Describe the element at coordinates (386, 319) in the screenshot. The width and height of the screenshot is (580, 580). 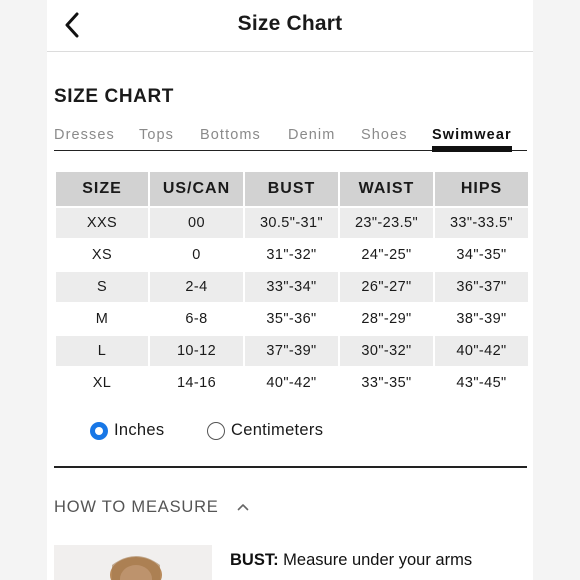
I see `cell-waist: 28"-29"` at that location.